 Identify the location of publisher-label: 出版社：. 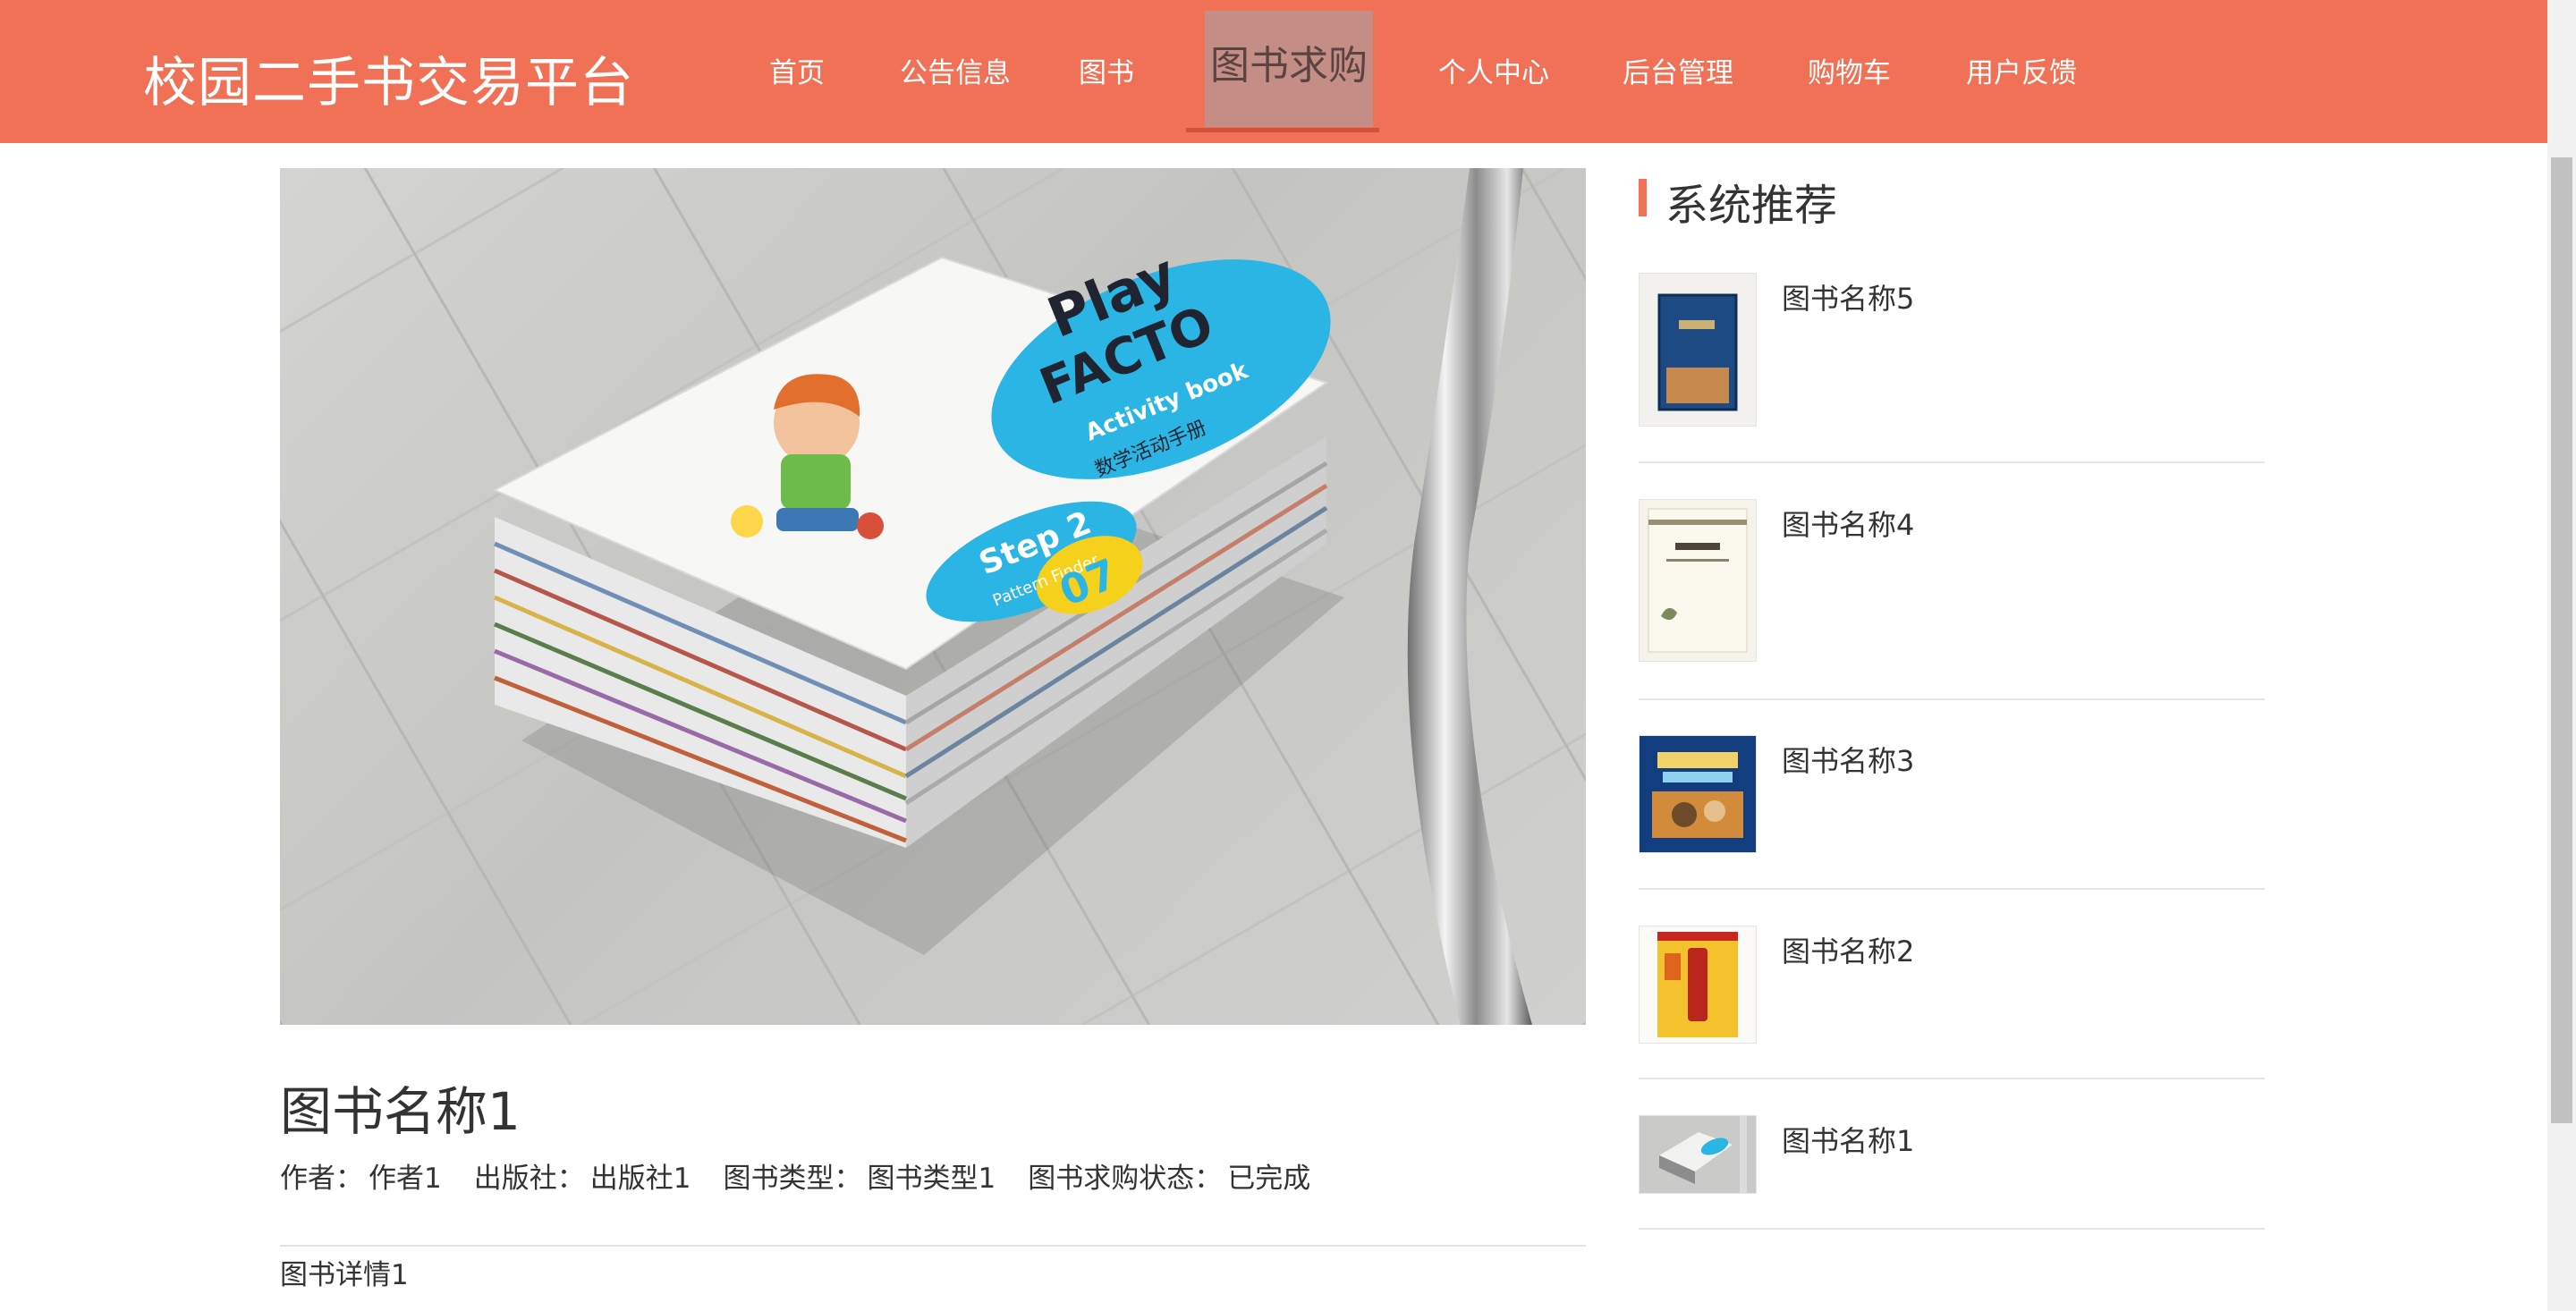
(529, 1179).